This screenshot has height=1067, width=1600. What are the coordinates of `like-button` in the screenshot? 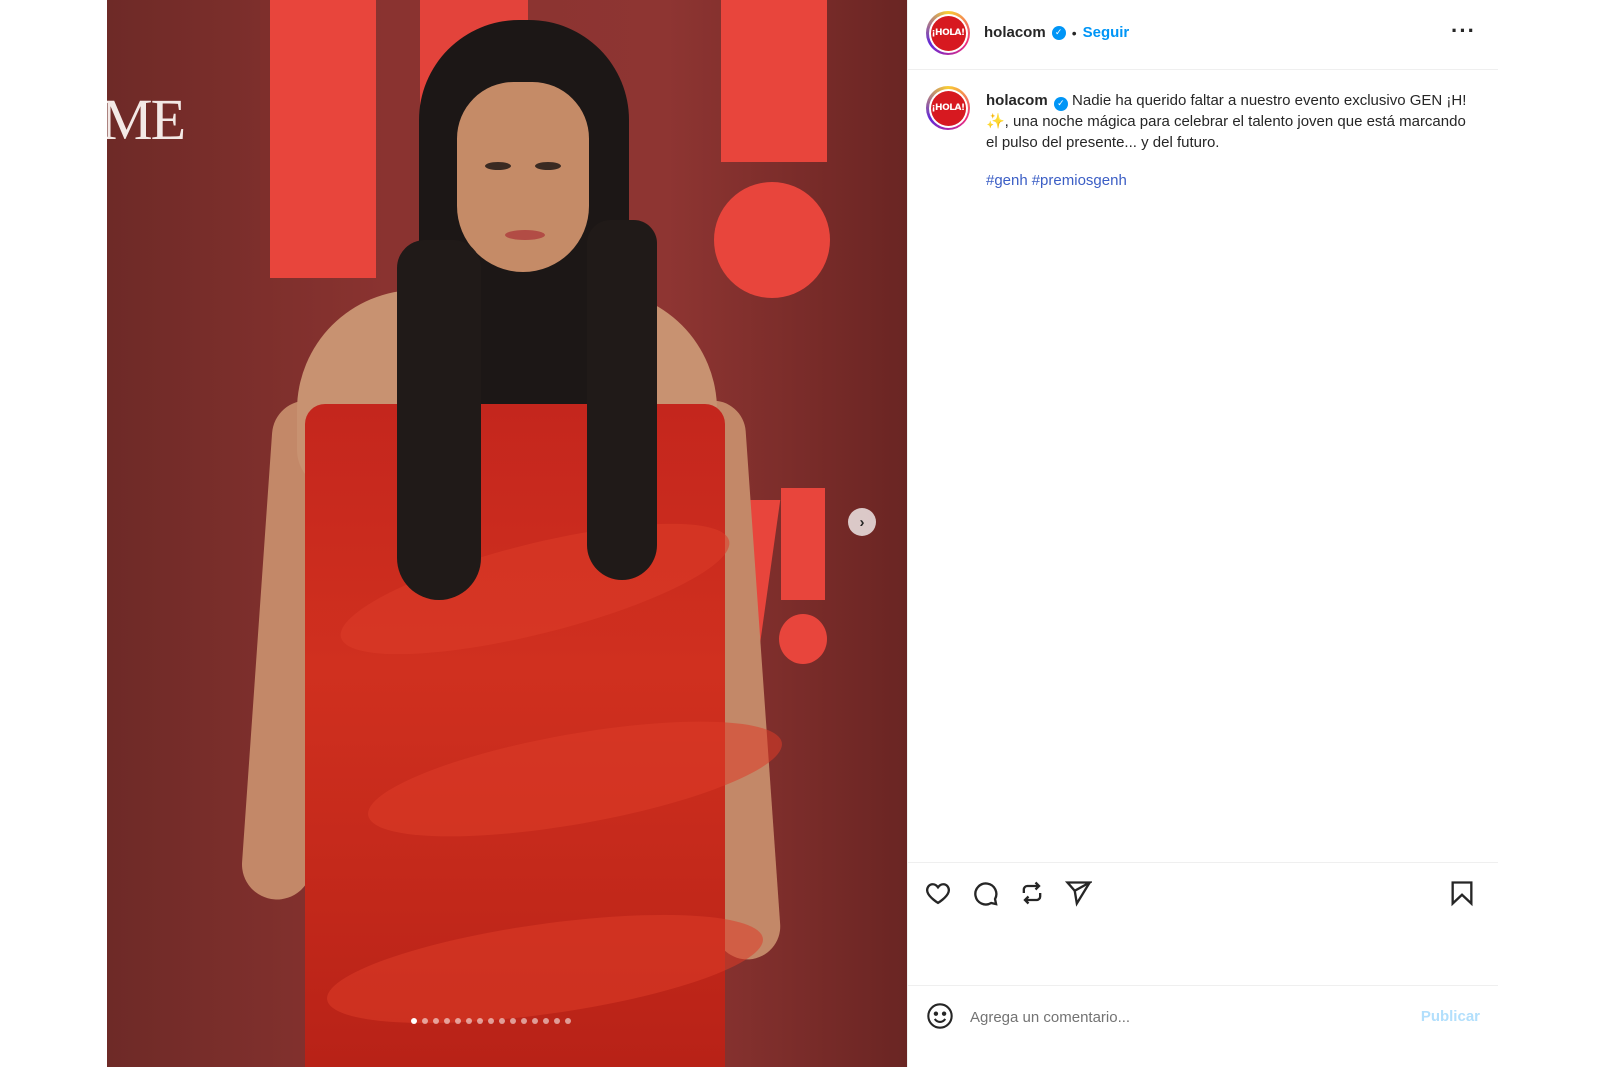 It's located at (939, 894).